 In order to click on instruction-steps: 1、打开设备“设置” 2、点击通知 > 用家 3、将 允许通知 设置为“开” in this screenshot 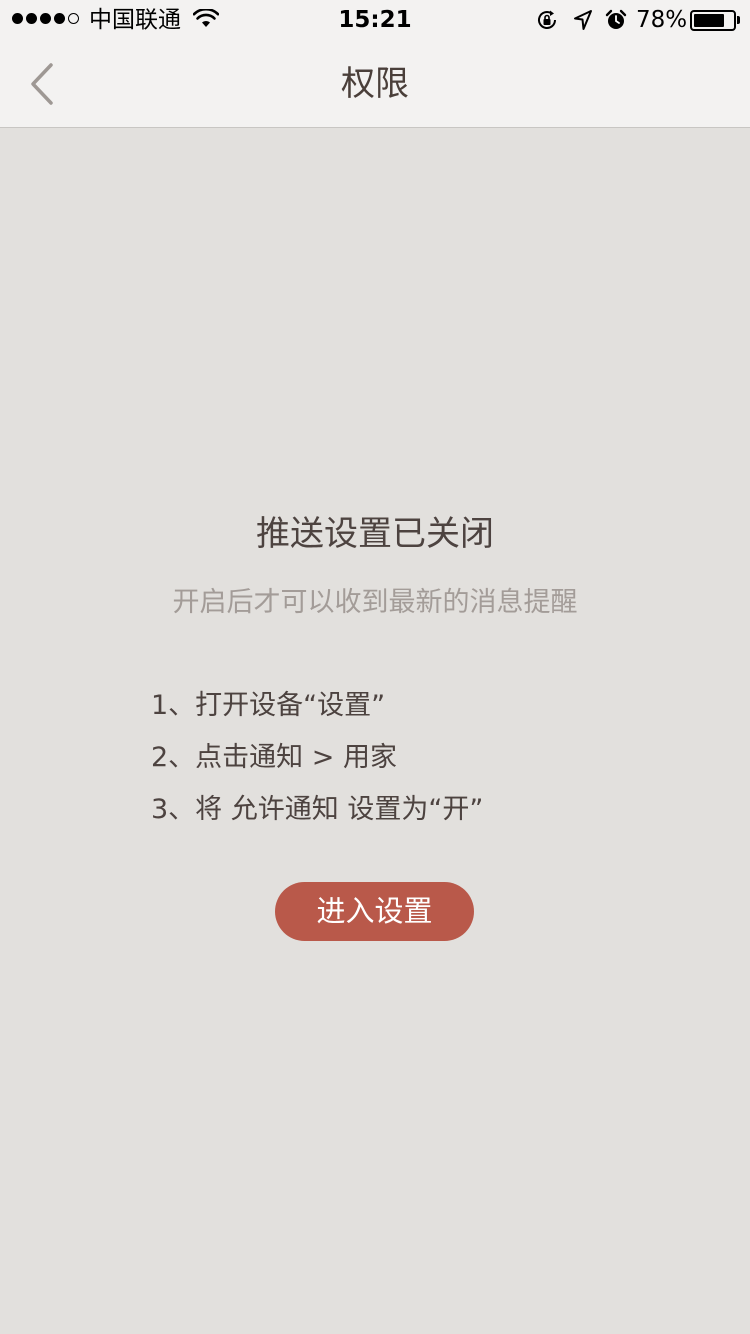, I will do `click(317, 758)`.